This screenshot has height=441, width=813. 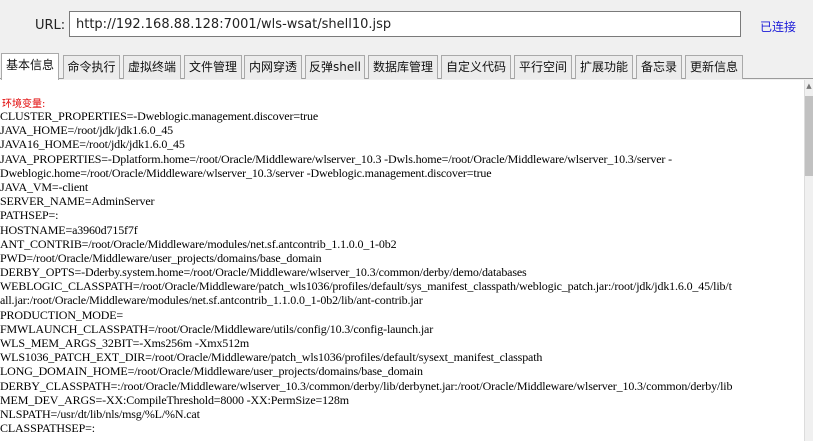 I want to click on env-var-line: NLSPATH=/usr/dt/lib/nls/msg/%L/%N.cat, so click(x=100, y=413).